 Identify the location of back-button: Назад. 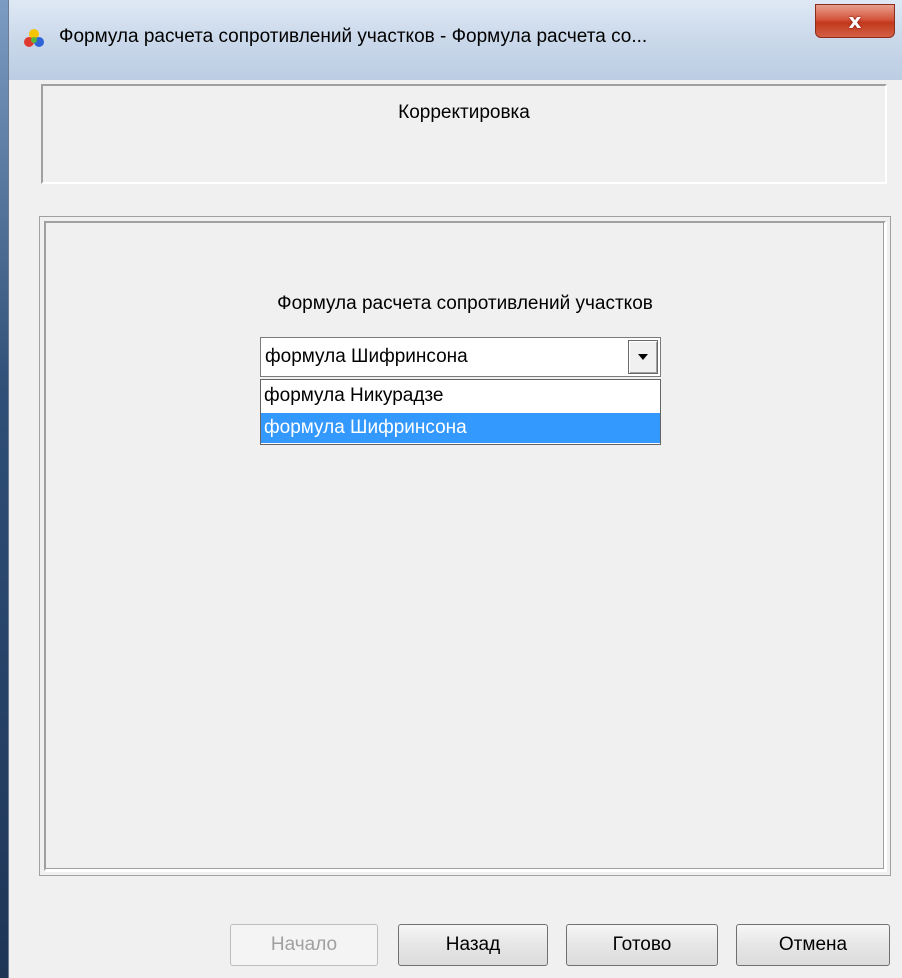
(473, 945).